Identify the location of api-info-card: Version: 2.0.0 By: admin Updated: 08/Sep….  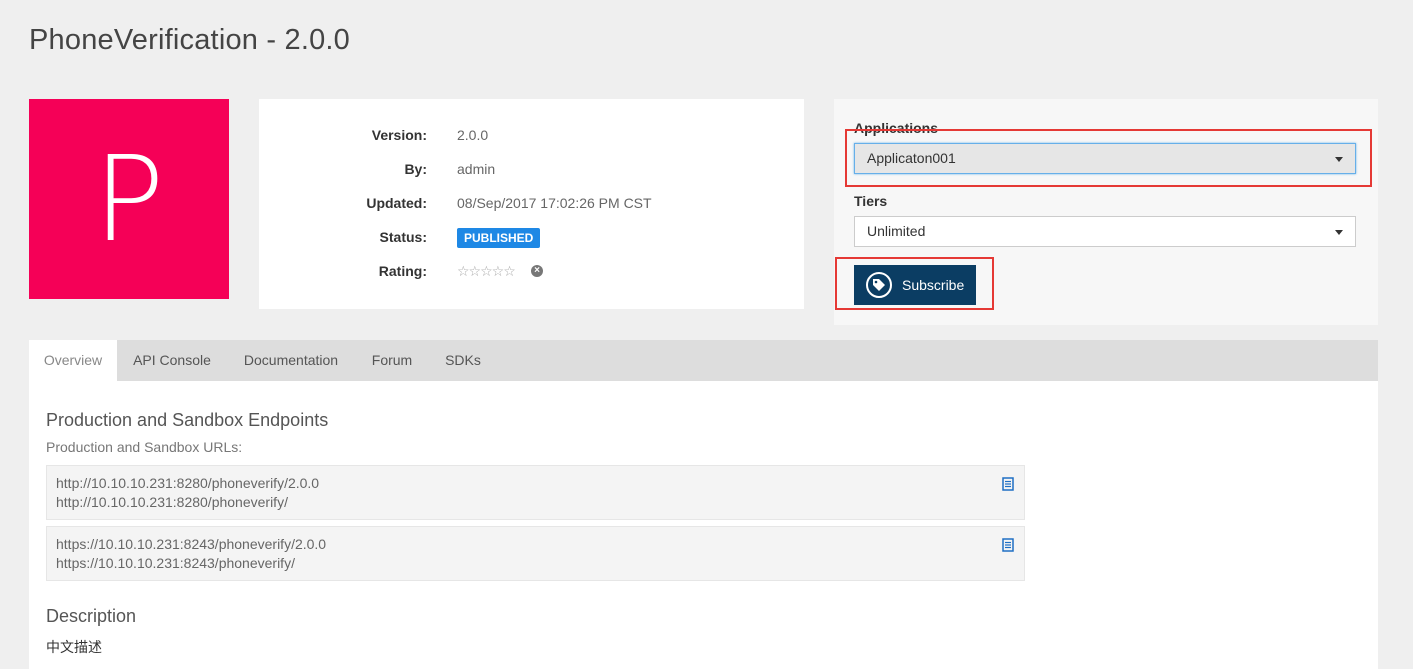
(531, 204).